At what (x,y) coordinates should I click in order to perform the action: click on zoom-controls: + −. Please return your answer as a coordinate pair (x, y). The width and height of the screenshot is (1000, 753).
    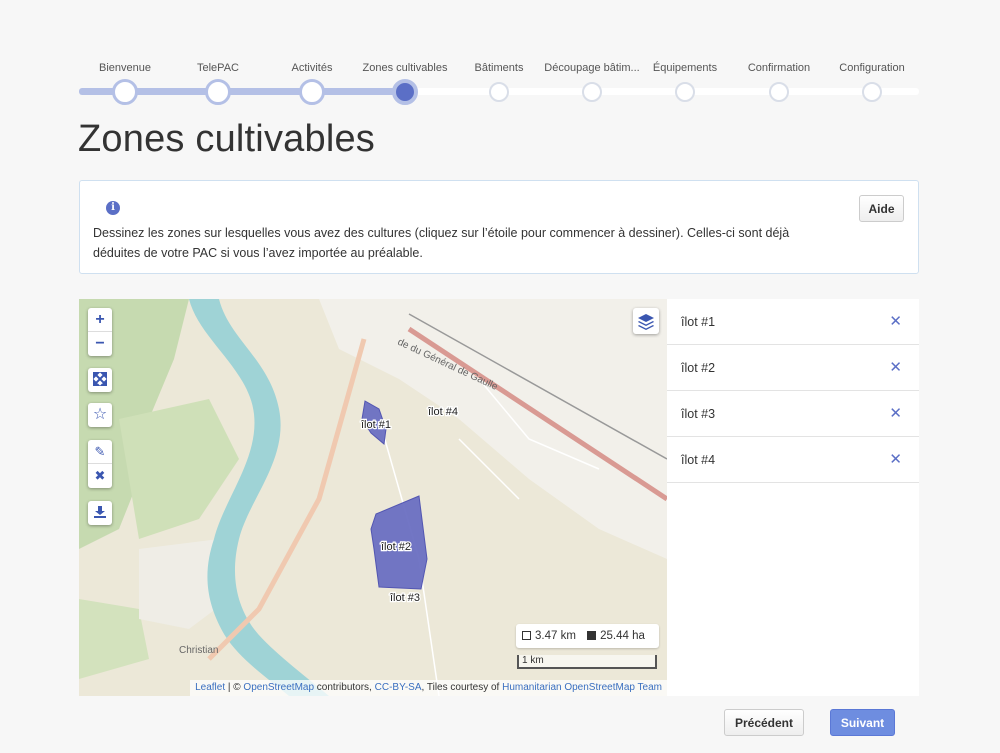
    Looking at the image, I should click on (100, 332).